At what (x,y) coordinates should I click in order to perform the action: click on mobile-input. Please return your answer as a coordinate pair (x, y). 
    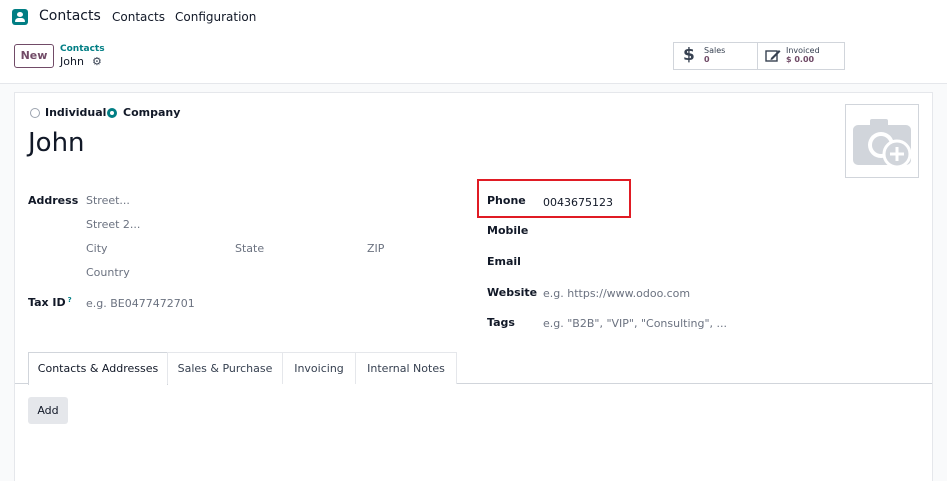
    Looking at the image, I should click on (693, 231).